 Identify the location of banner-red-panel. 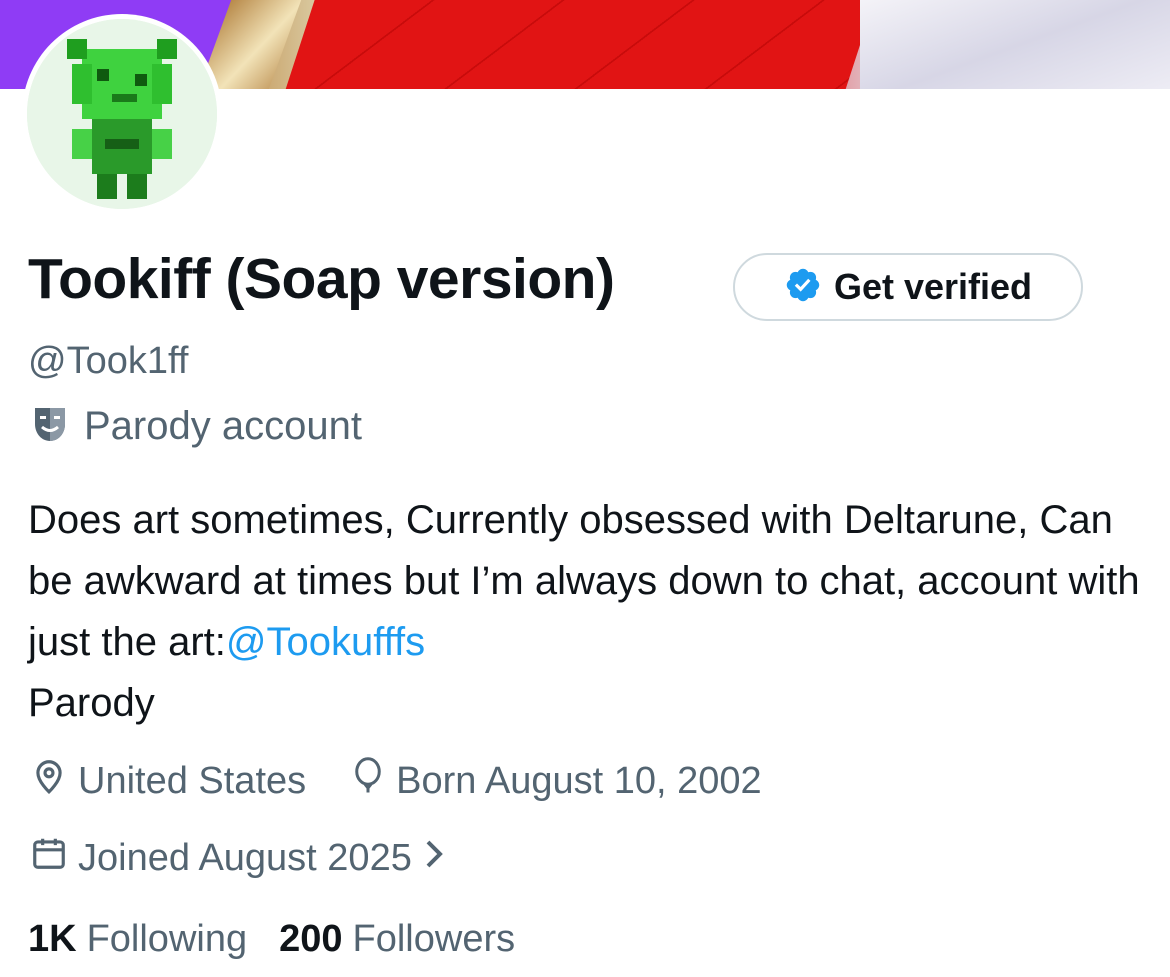
(580, 44).